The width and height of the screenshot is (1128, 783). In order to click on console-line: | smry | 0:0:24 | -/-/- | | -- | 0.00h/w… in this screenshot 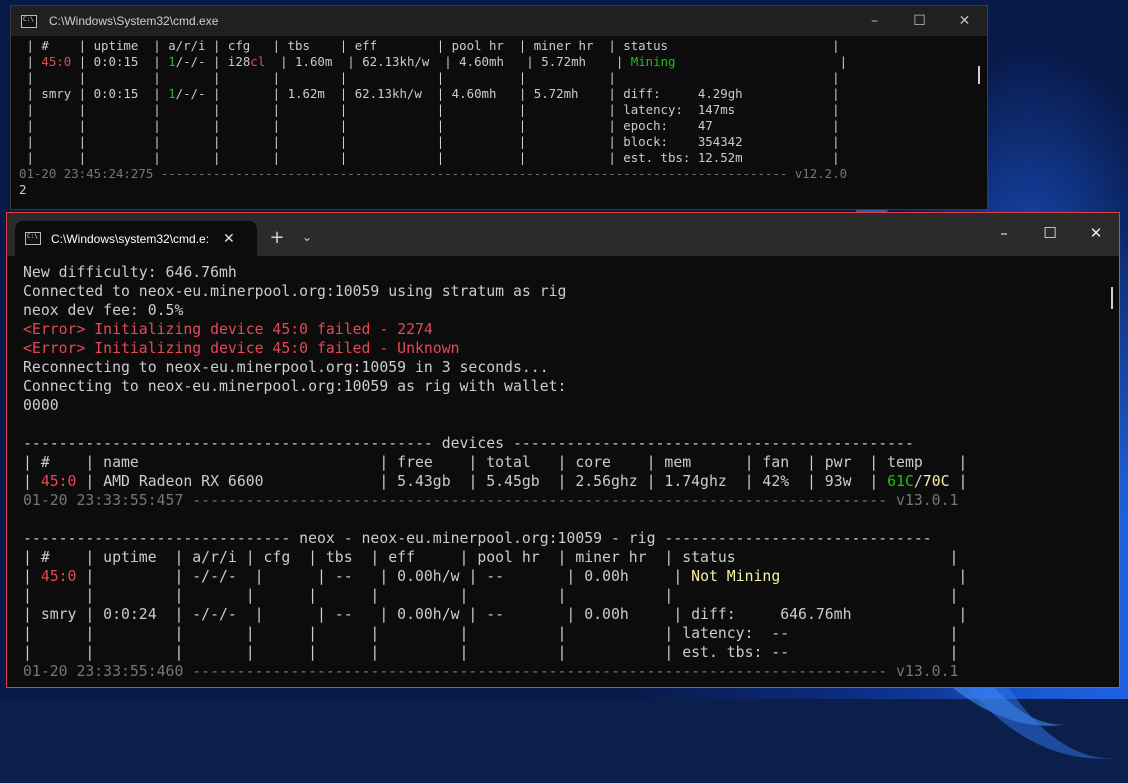, I will do `click(564, 614)`.